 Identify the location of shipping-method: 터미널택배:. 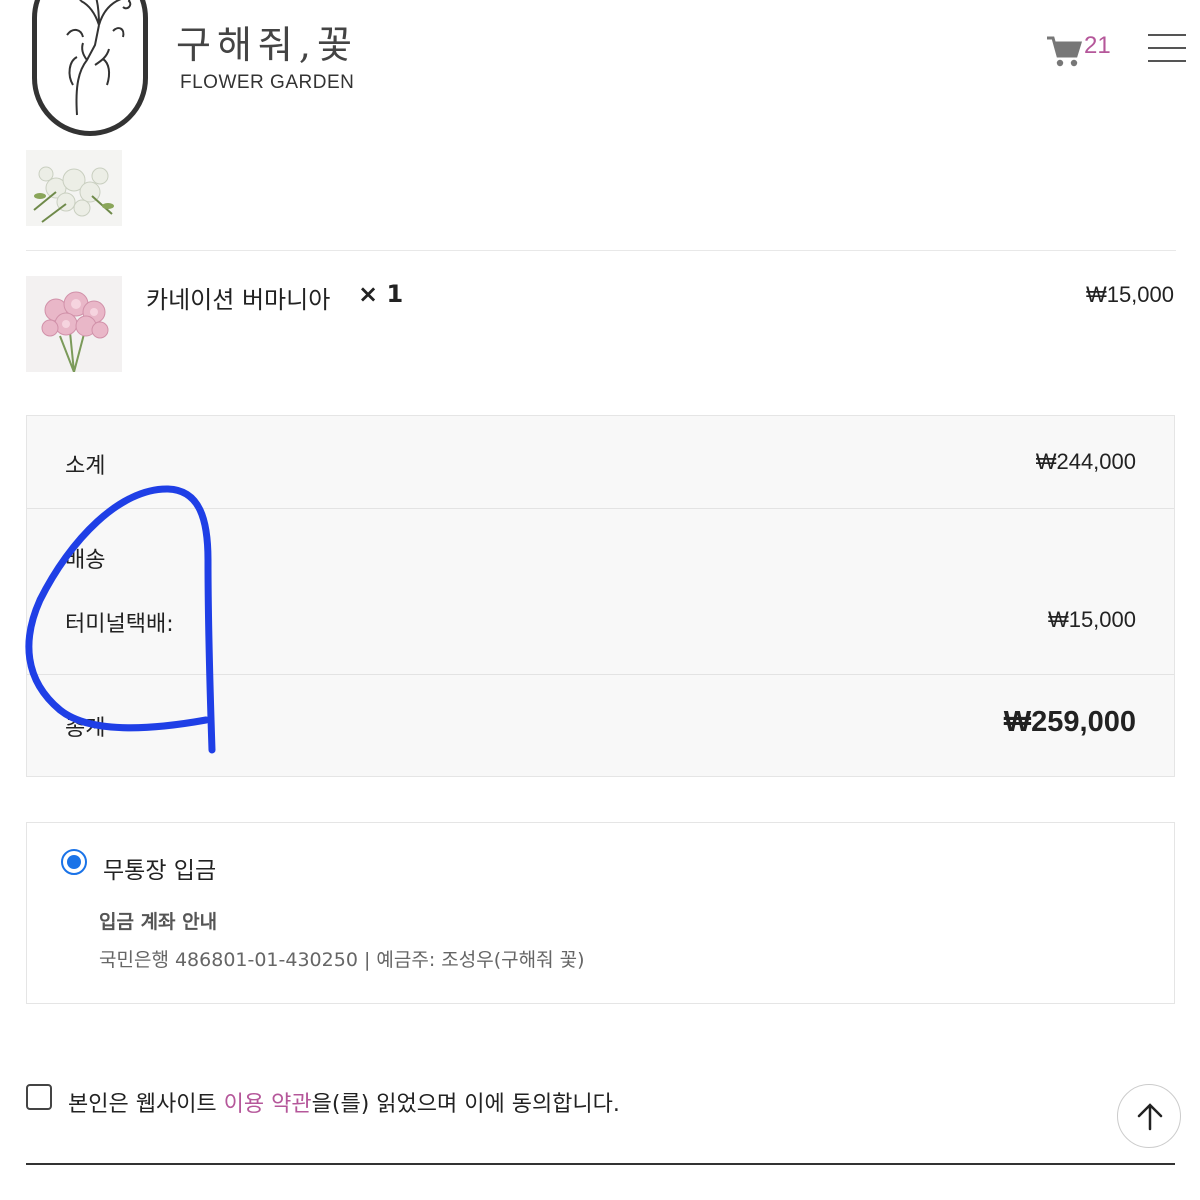
(119, 624).